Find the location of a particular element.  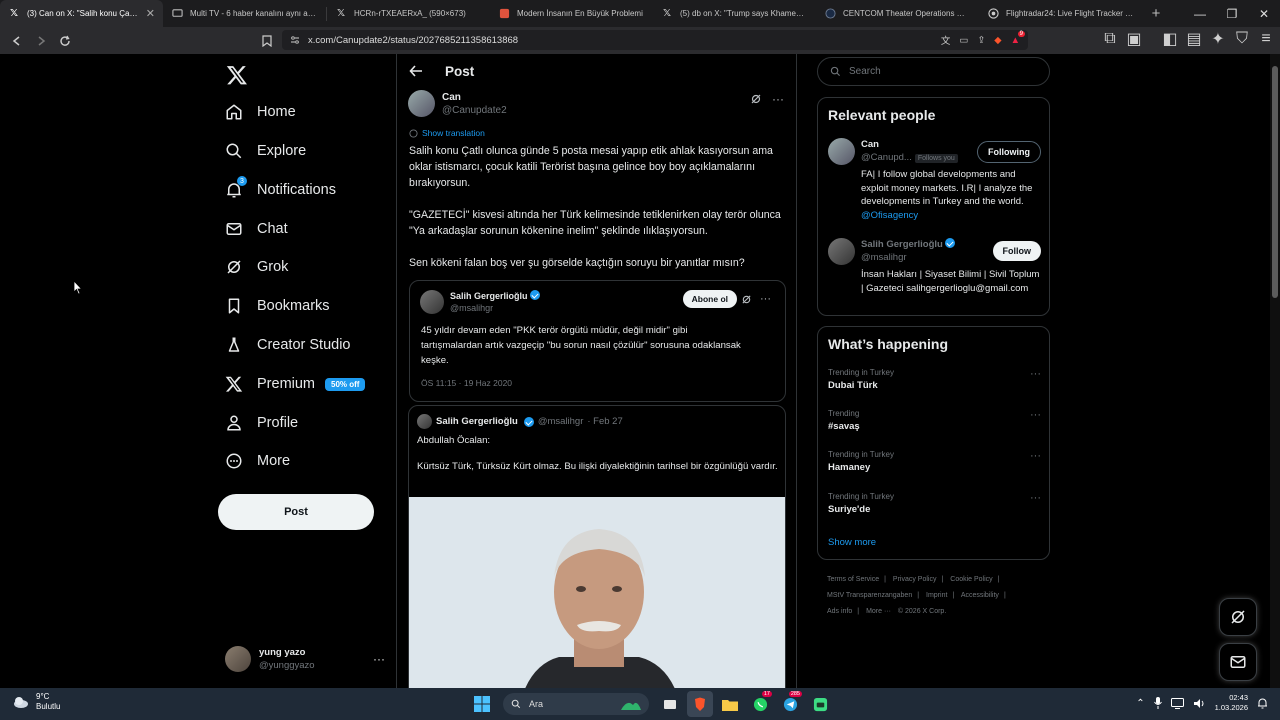

scrollbar-thumb is located at coordinates (1275, 182).